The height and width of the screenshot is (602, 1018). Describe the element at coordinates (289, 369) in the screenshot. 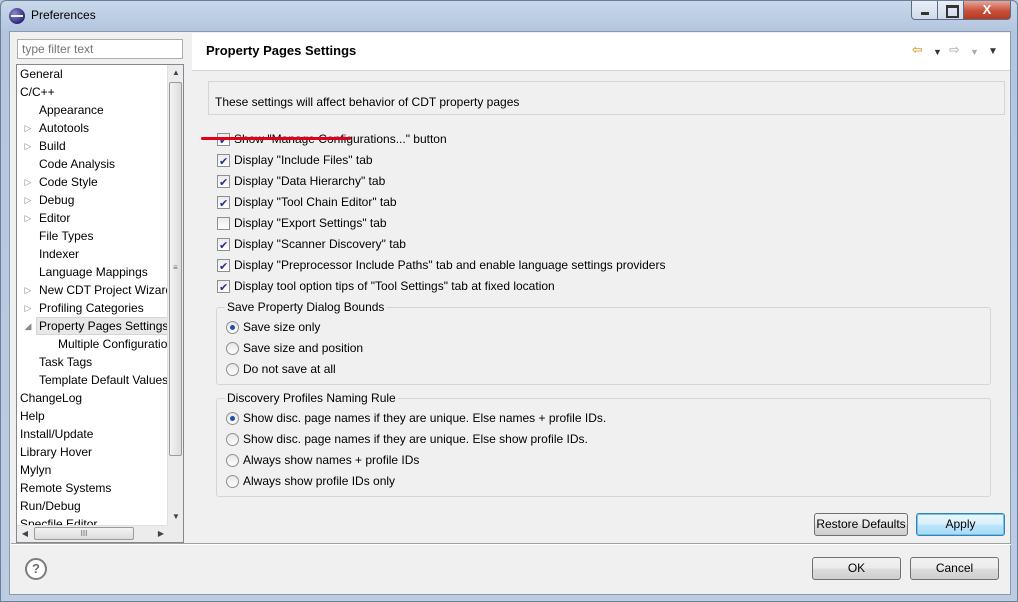

I see `radio-label: Do not save at all` at that location.